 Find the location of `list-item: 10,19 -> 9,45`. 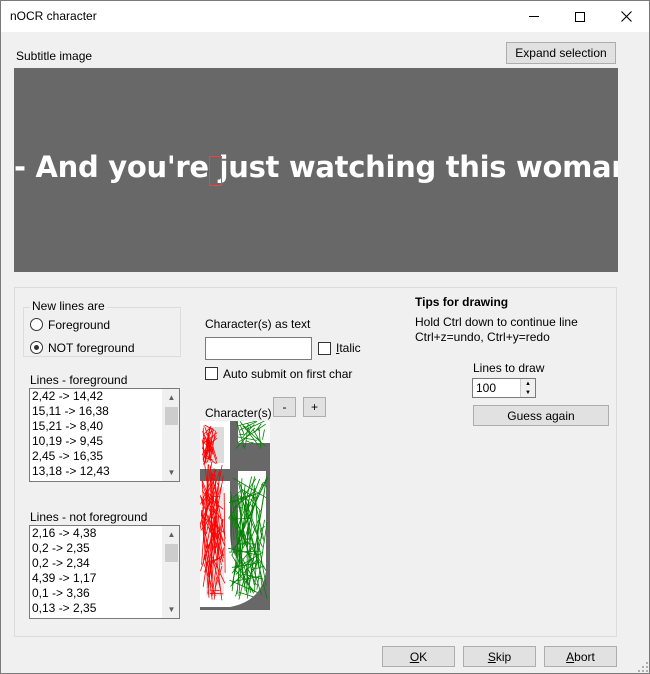

list-item: 10,19 -> 9,45 is located at coordinates (104, 441).